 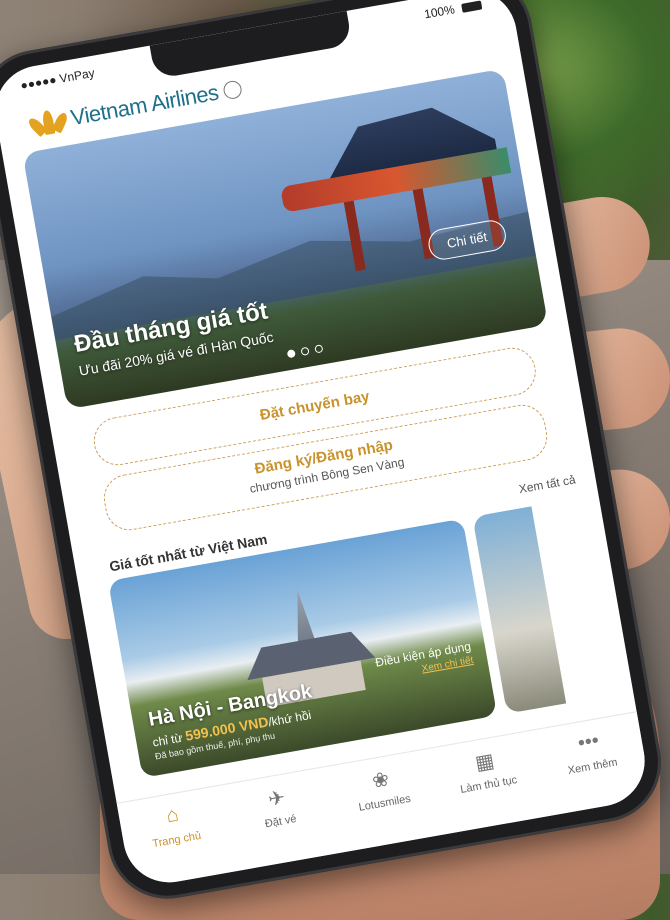 I want to click on tab-more: ••• Xem thêm, so click(x=590, y=752).